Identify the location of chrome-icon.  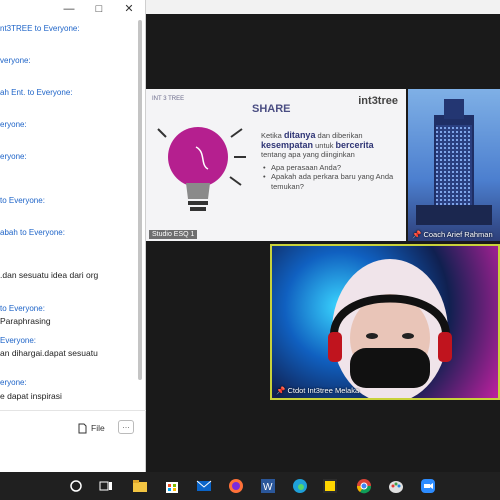
(364, 486).